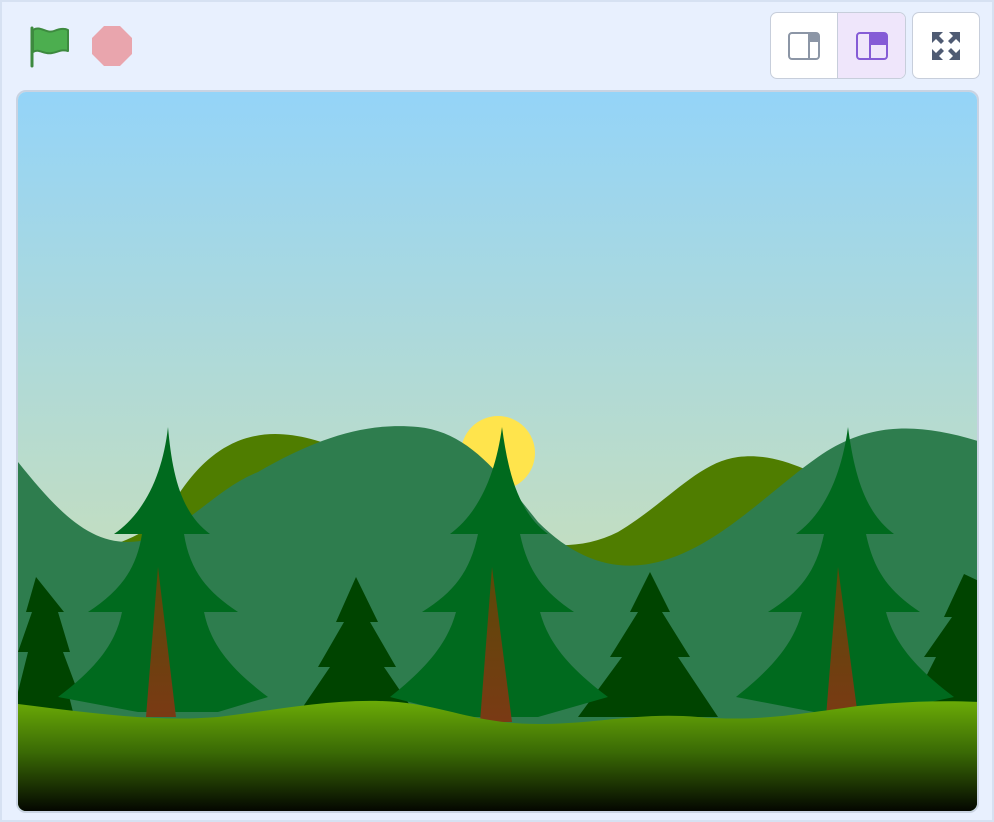 This screenshot has width=994, height=822. I want to click on fullscreen-icon, so click(946, 45).